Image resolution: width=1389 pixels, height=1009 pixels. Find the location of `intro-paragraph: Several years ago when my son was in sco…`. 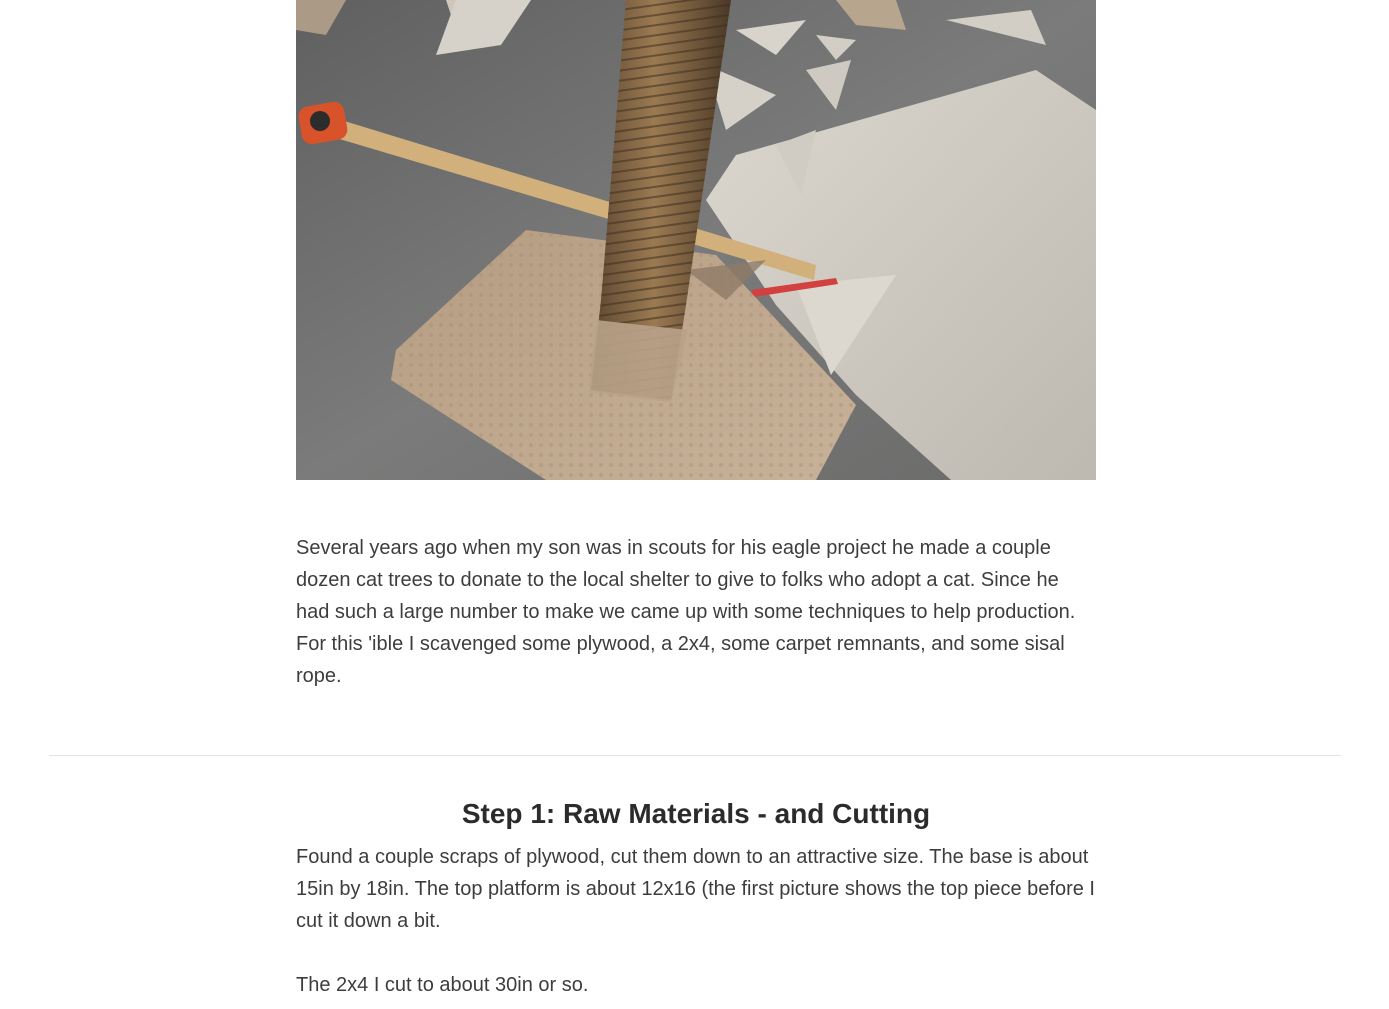

intro-paragraph: Several years ago when my son was in sco… is located at coordinates (686, 612).